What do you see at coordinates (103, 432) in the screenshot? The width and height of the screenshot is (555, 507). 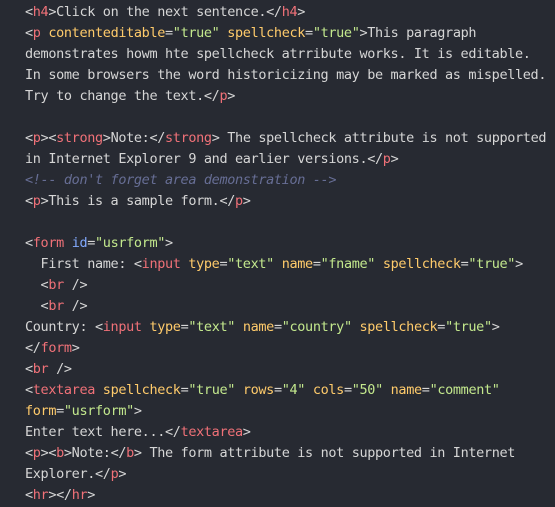 I see `code-text: Enter text here...</` at bounding box center [103, 432].